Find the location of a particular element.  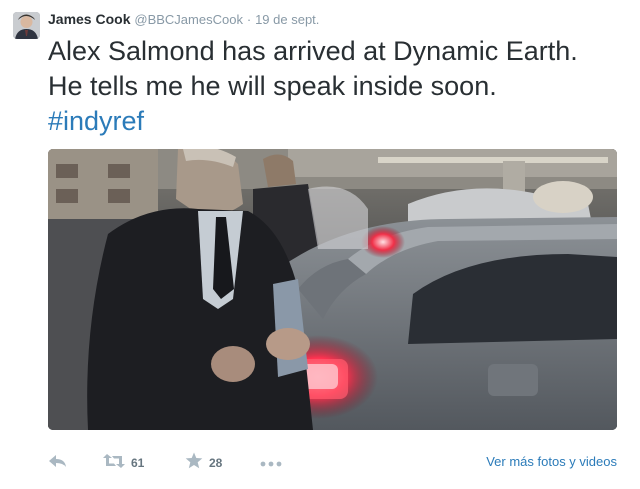

star-icon is located at coordinates (194, 463).